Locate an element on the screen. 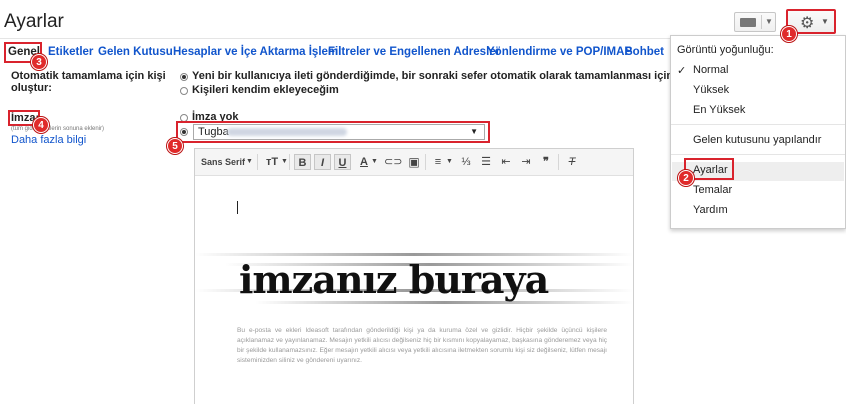  checkmark-icon: ✓ is located at coordinates (682, 71).